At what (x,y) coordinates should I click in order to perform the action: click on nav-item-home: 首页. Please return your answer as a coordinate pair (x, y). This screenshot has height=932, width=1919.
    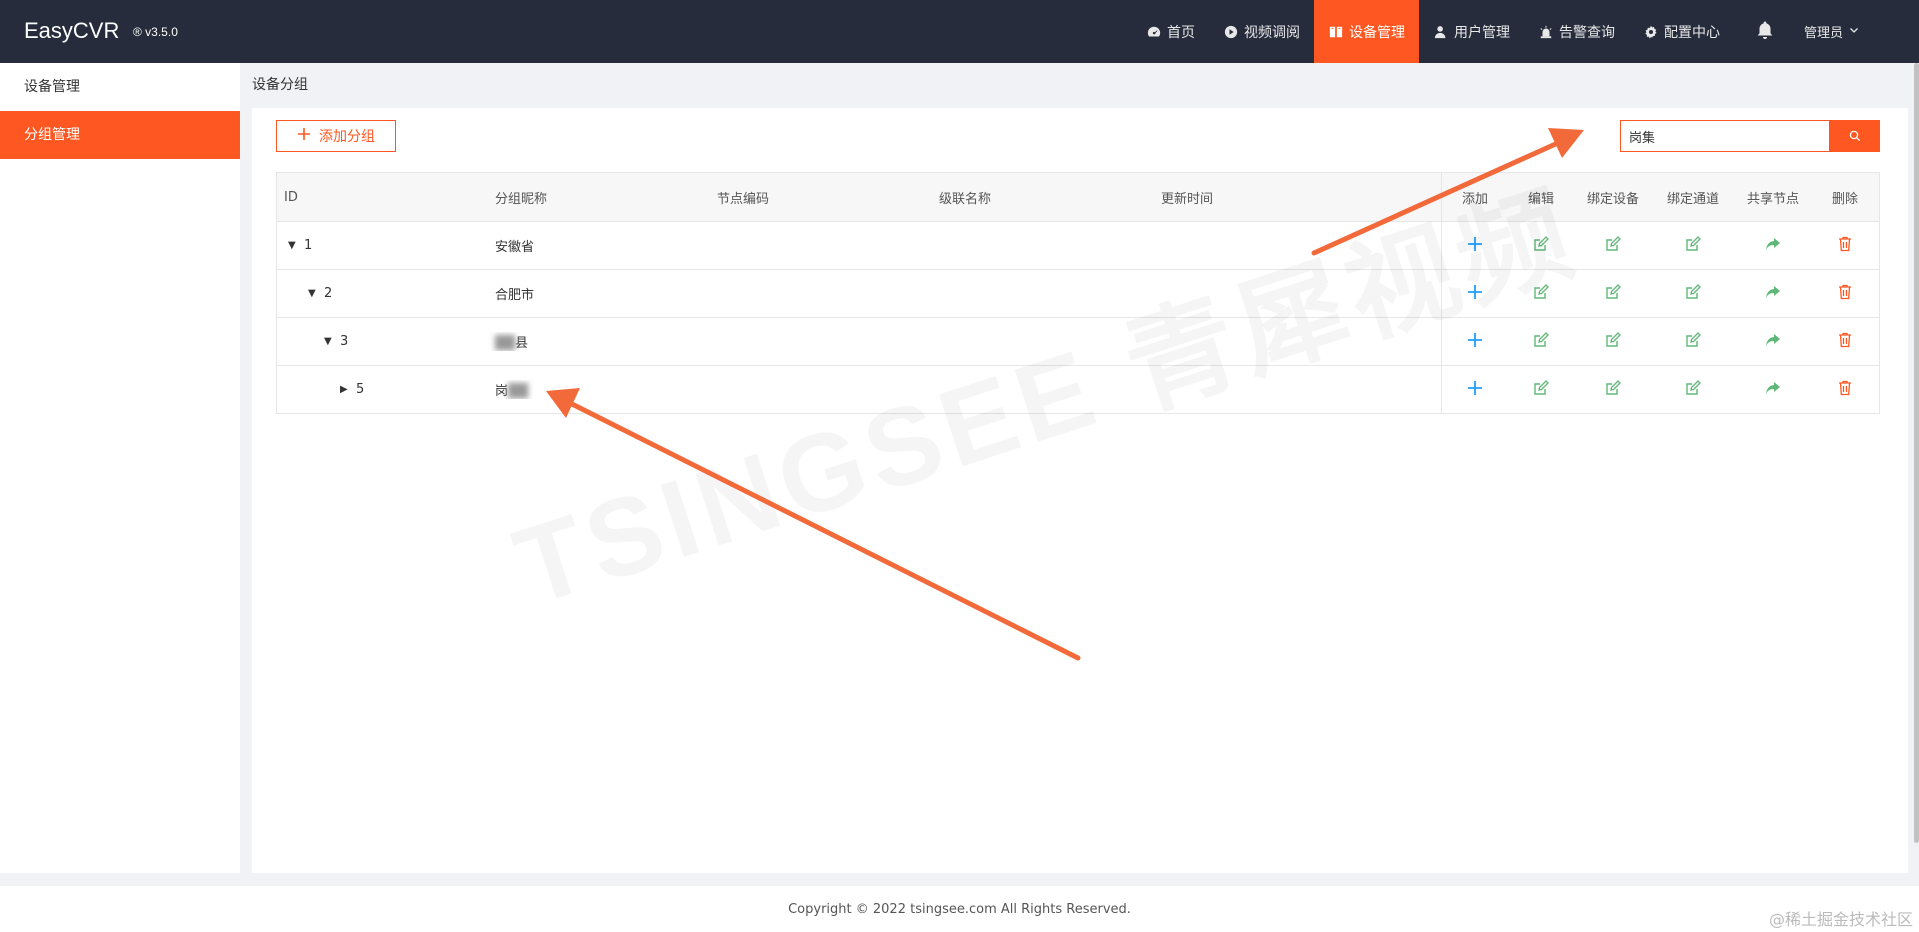
    Looking at the image, I should click on (1170, 31).